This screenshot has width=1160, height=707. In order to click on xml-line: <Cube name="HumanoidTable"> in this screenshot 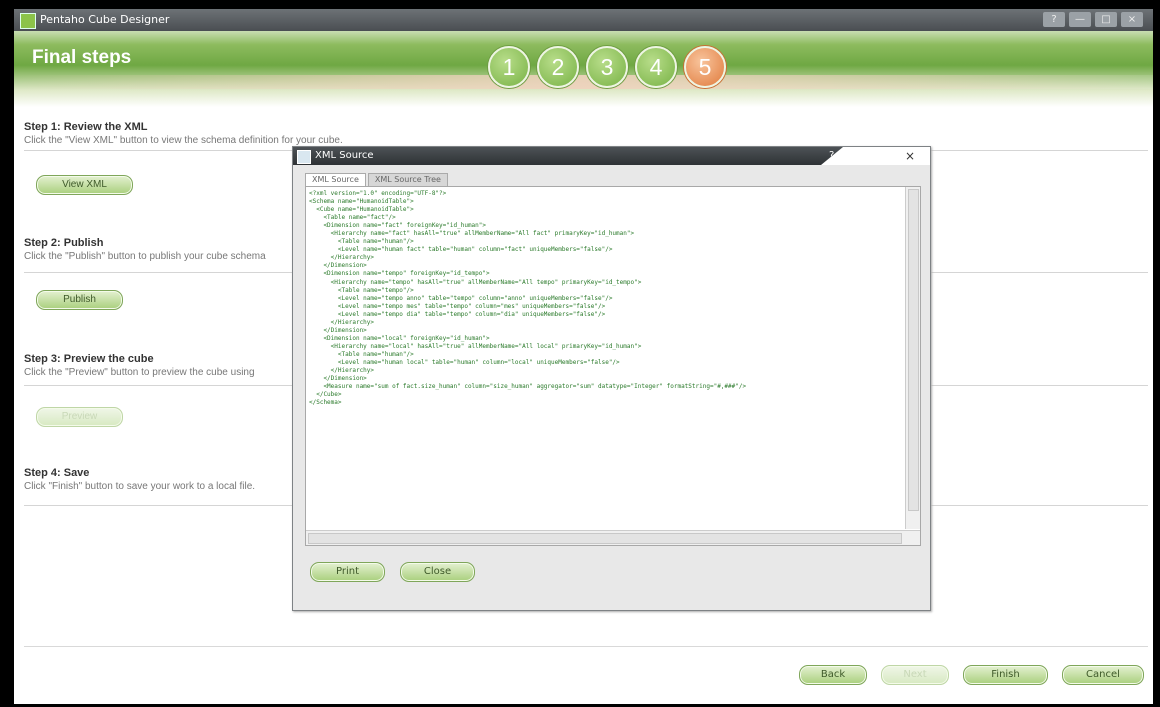, I will do `click(361, 210)`.